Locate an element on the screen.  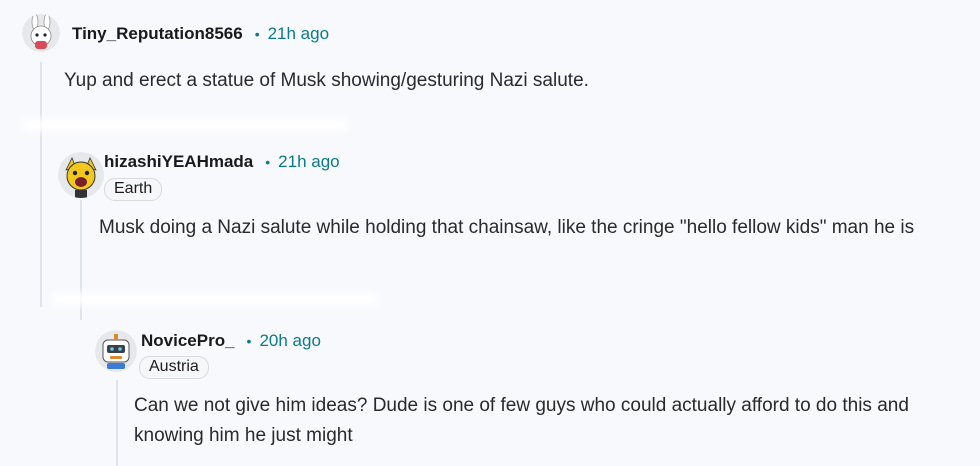
user-flair: Earth is located at coordinates (133, 189).